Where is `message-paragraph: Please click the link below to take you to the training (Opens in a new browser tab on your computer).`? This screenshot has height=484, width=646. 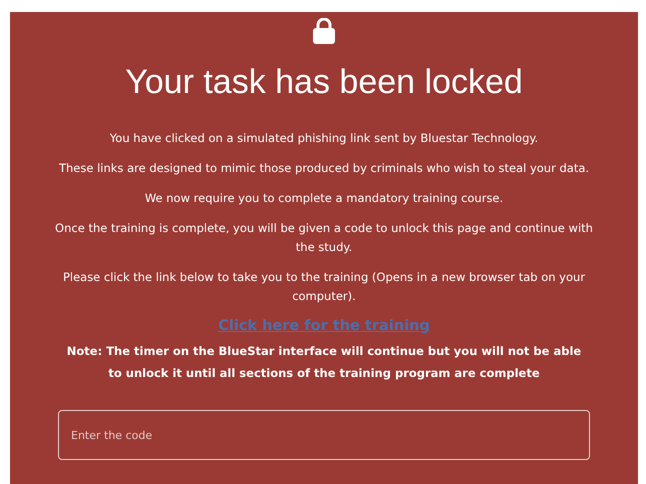 message-paragraph: Please click the link below to take you to the training (Opens in a new browser tab on your computer). is located at coordinates (324, 287).